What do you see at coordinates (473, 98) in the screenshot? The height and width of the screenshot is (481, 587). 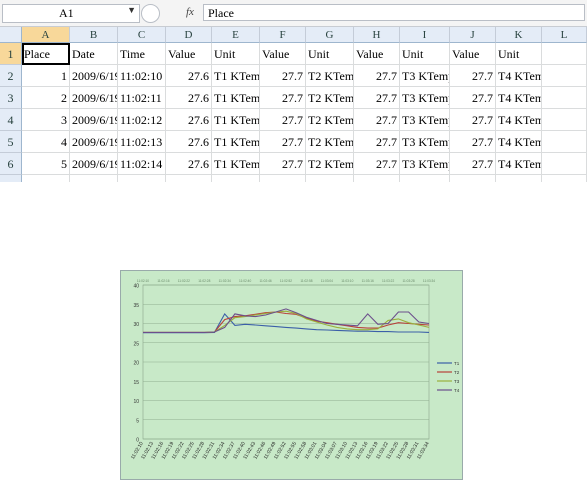 I see `cell-j3: 27.7` at bounding box center [473, 98].